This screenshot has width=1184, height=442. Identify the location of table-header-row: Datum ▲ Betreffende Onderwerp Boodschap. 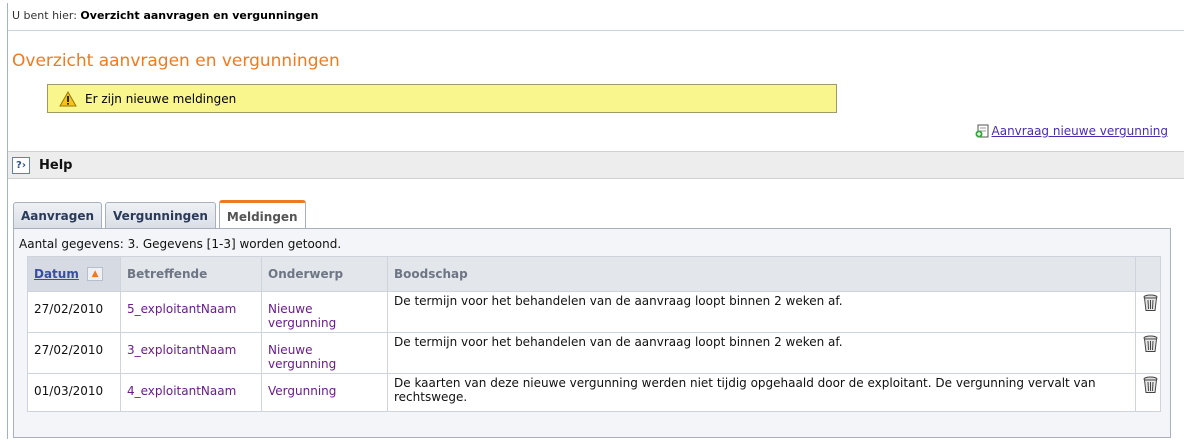
(594, 274).